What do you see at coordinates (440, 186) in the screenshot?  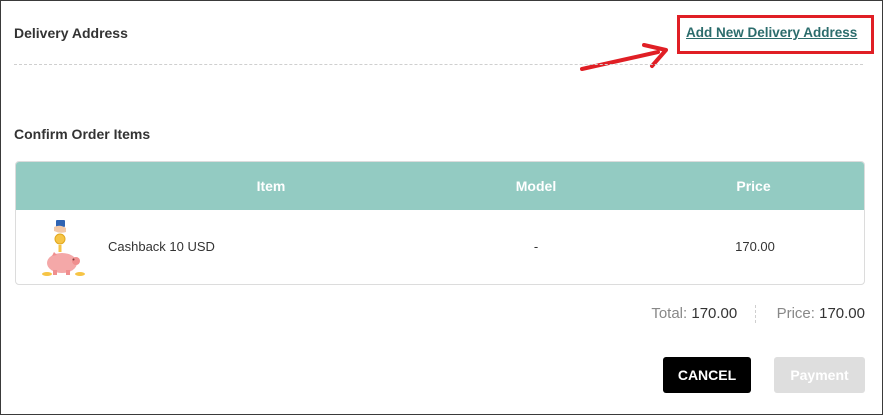 I see `table-header: Item Model Price` at bounding box center [440, 186].